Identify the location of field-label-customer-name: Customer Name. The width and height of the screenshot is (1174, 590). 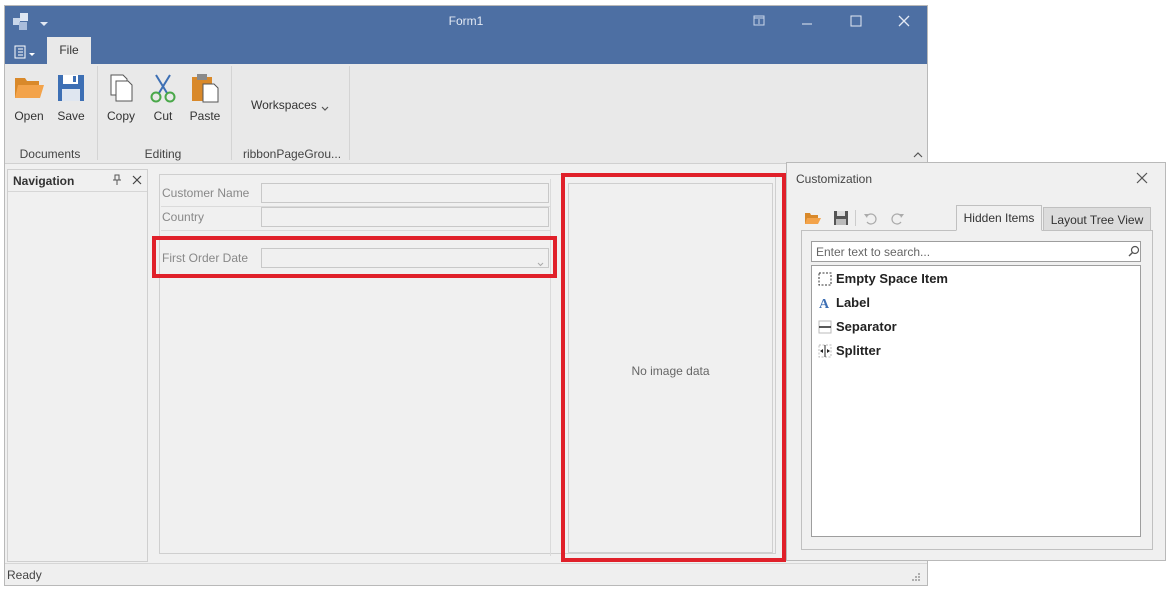
(206, 193).